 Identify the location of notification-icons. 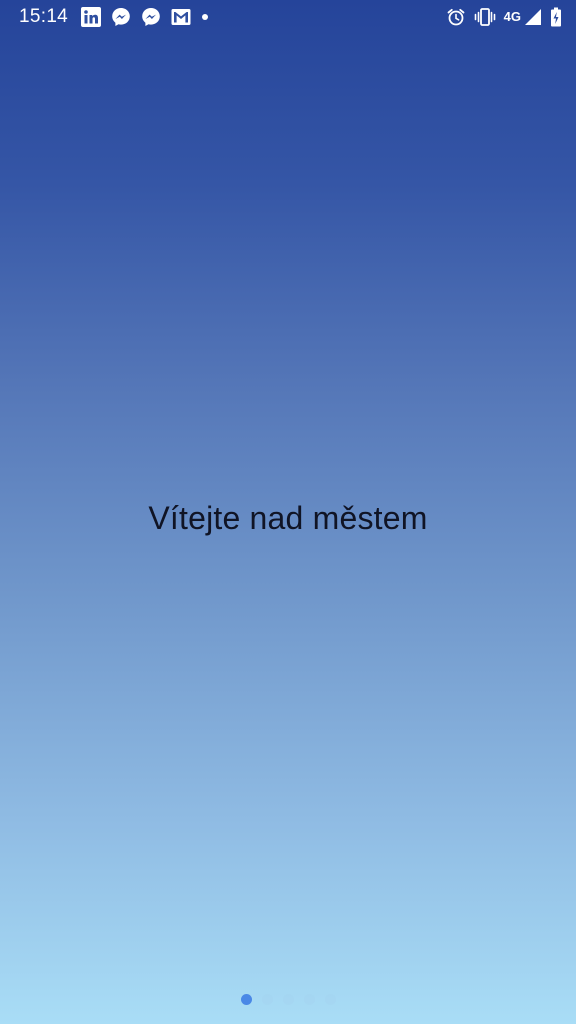
(150, 17).